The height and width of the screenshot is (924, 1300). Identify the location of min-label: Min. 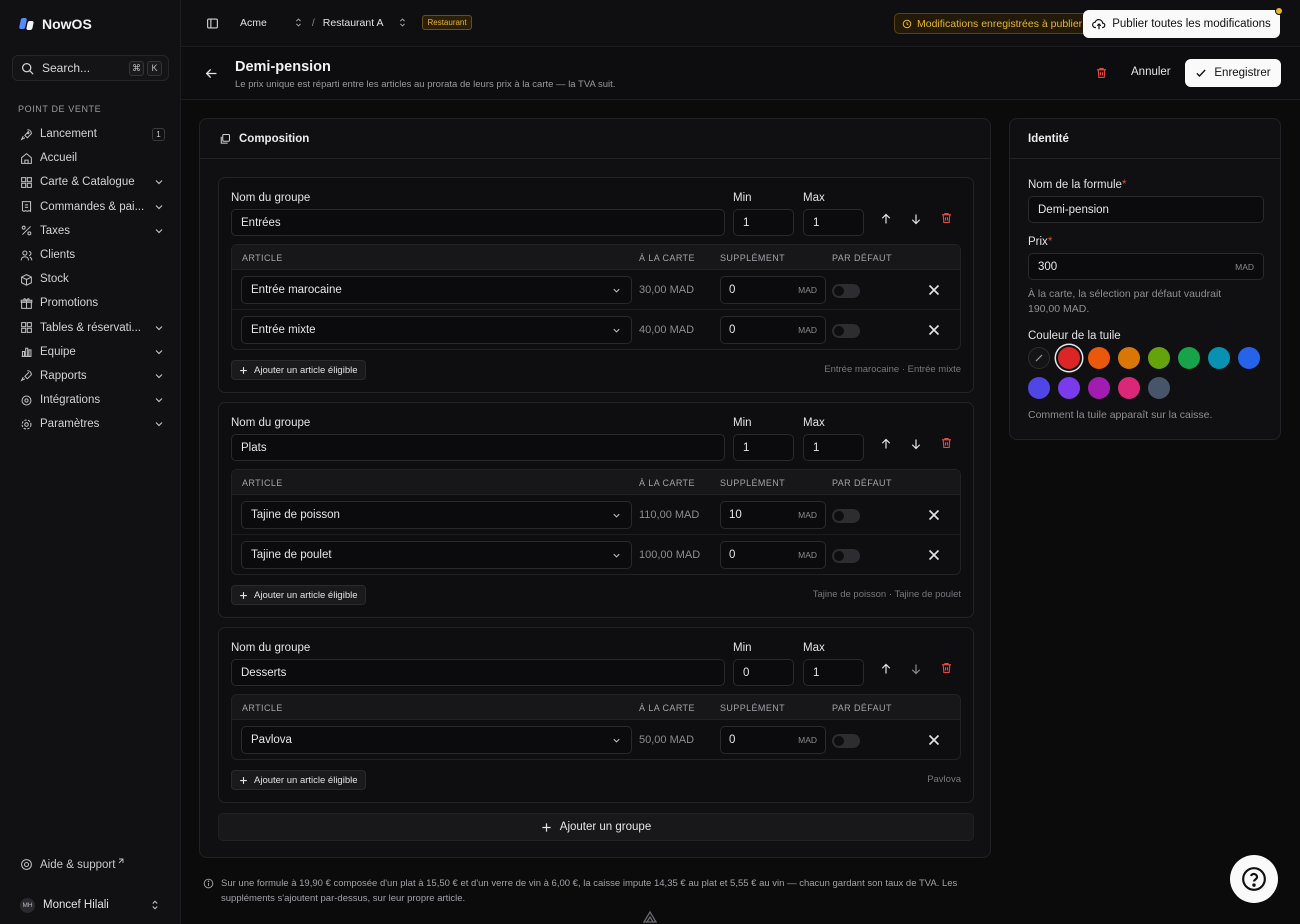
(742, 648).